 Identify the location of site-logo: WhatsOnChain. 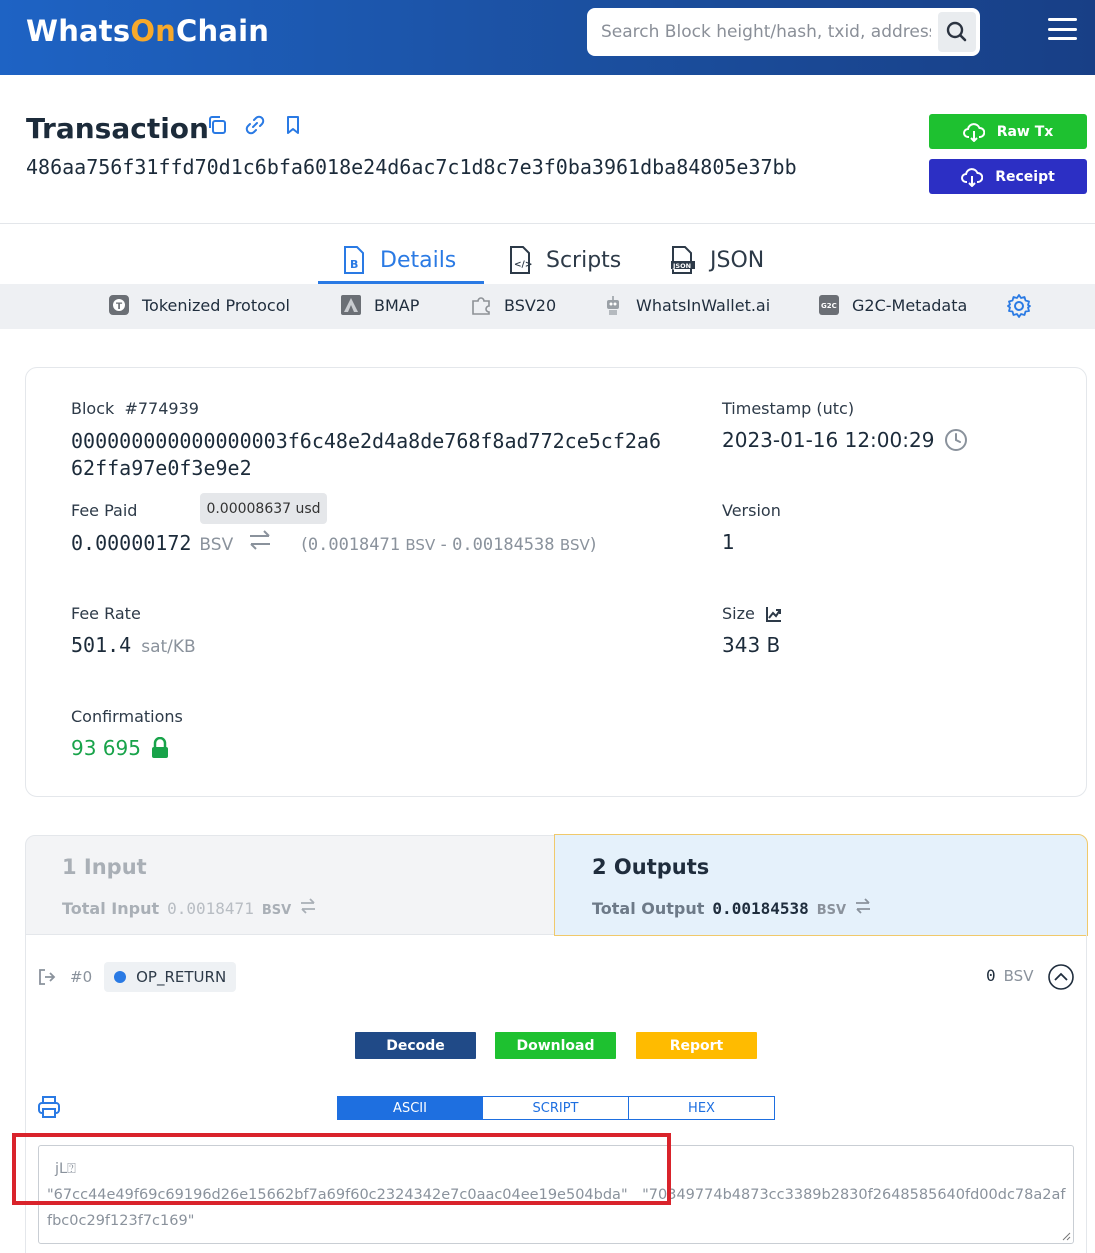
(147, 31).